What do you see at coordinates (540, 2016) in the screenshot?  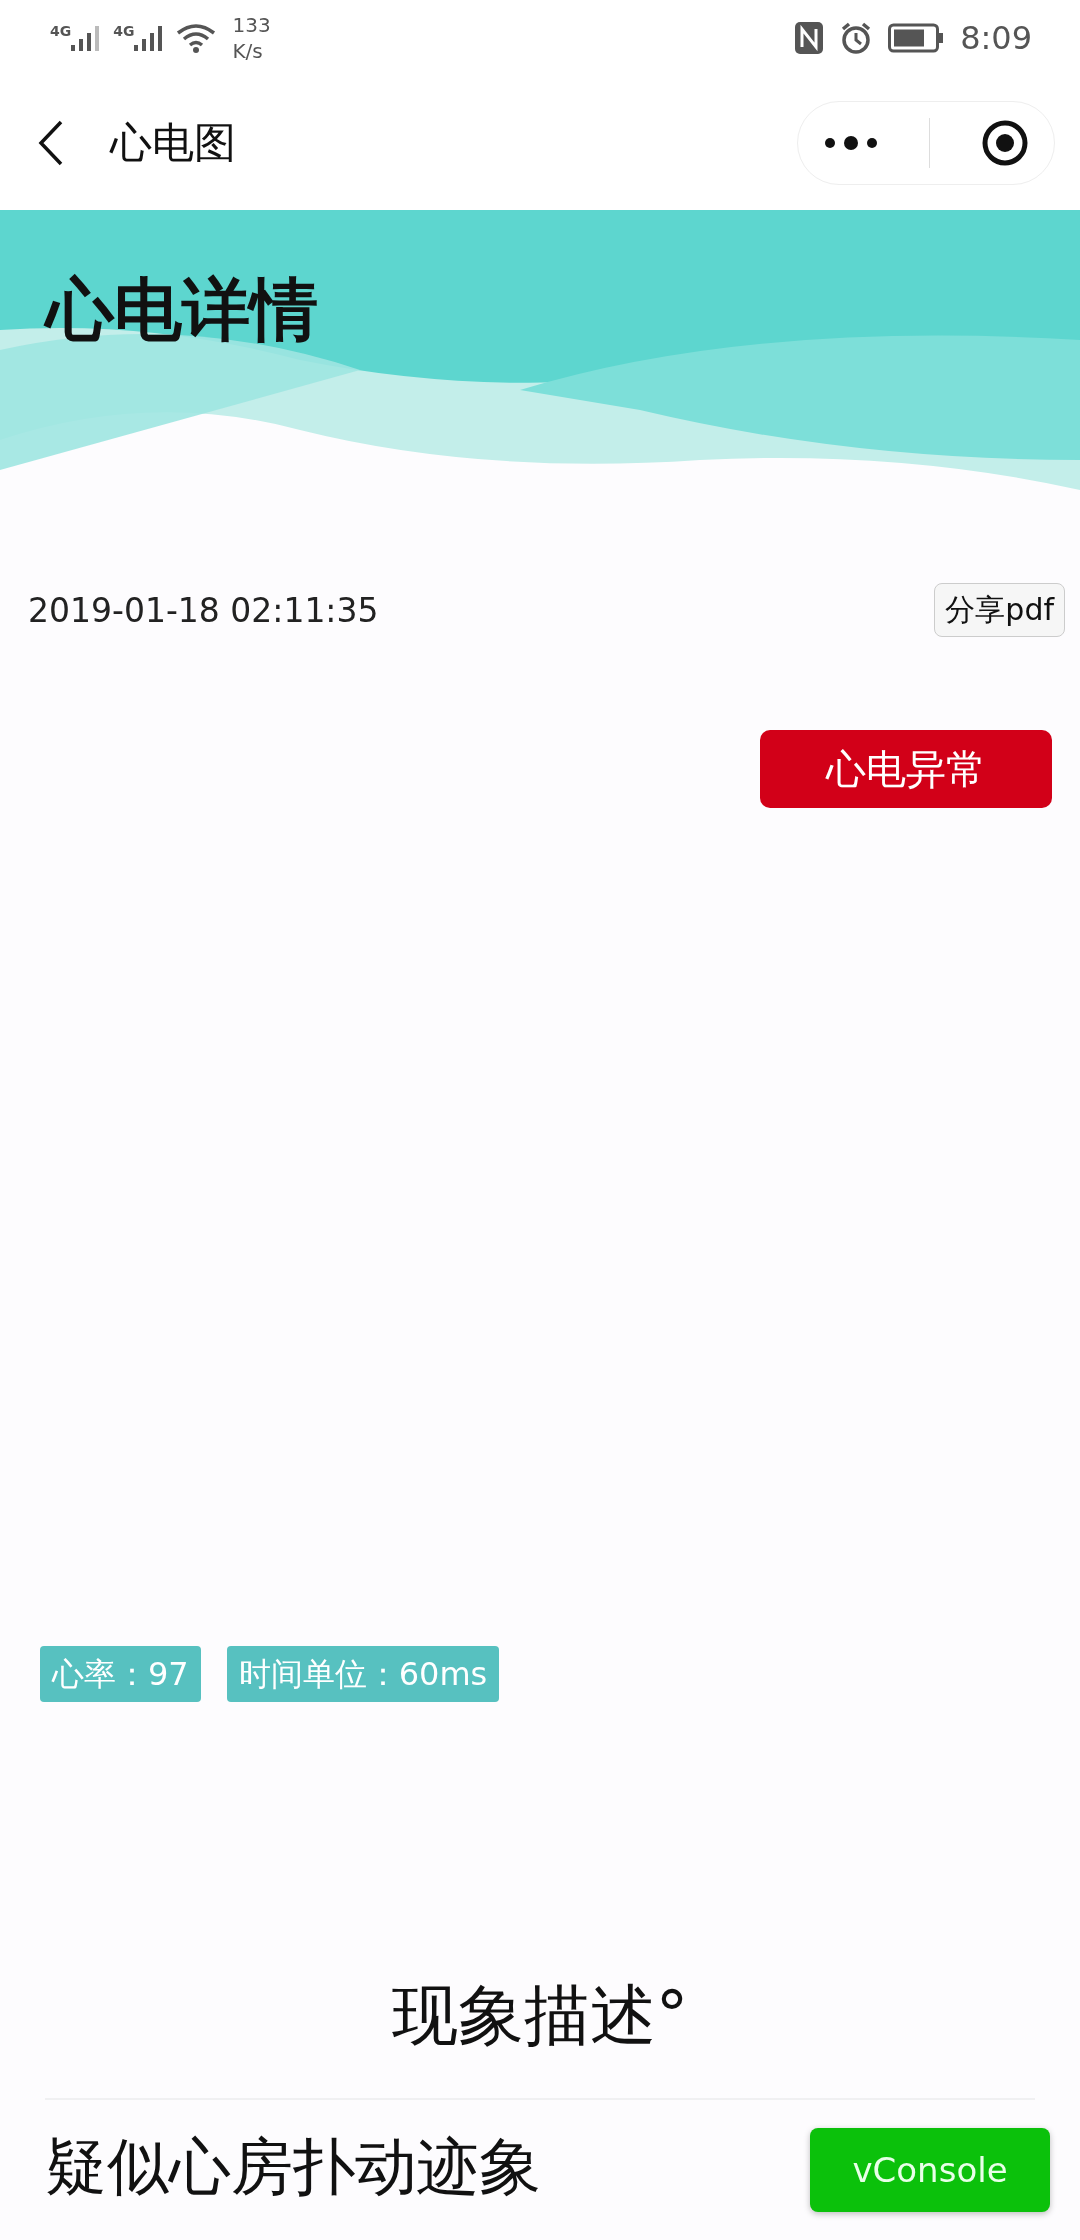 I see `section-heading: 现象描述°` at bounding box center [540, 2016].